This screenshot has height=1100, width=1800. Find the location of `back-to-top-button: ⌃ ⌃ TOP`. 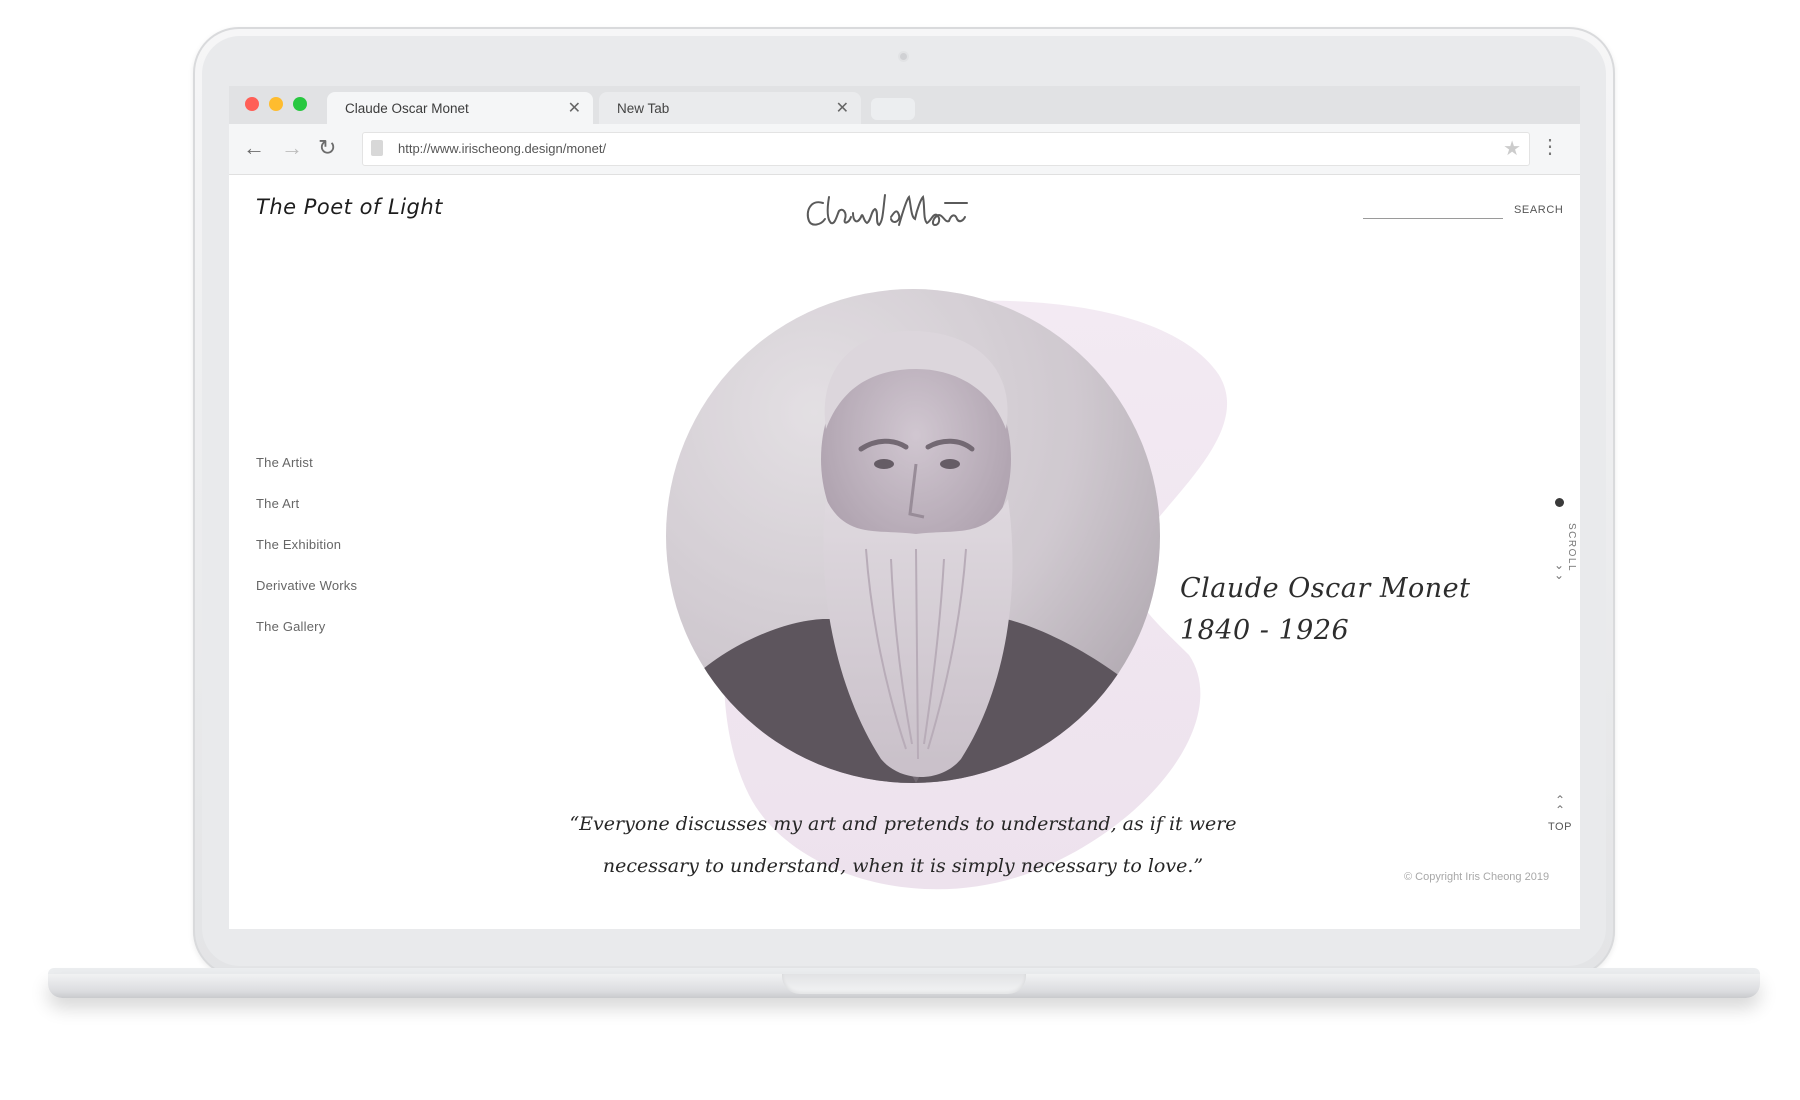

back-to-top-button: ⌃ ⌃ TOP is located at coordinates (1560, 813).